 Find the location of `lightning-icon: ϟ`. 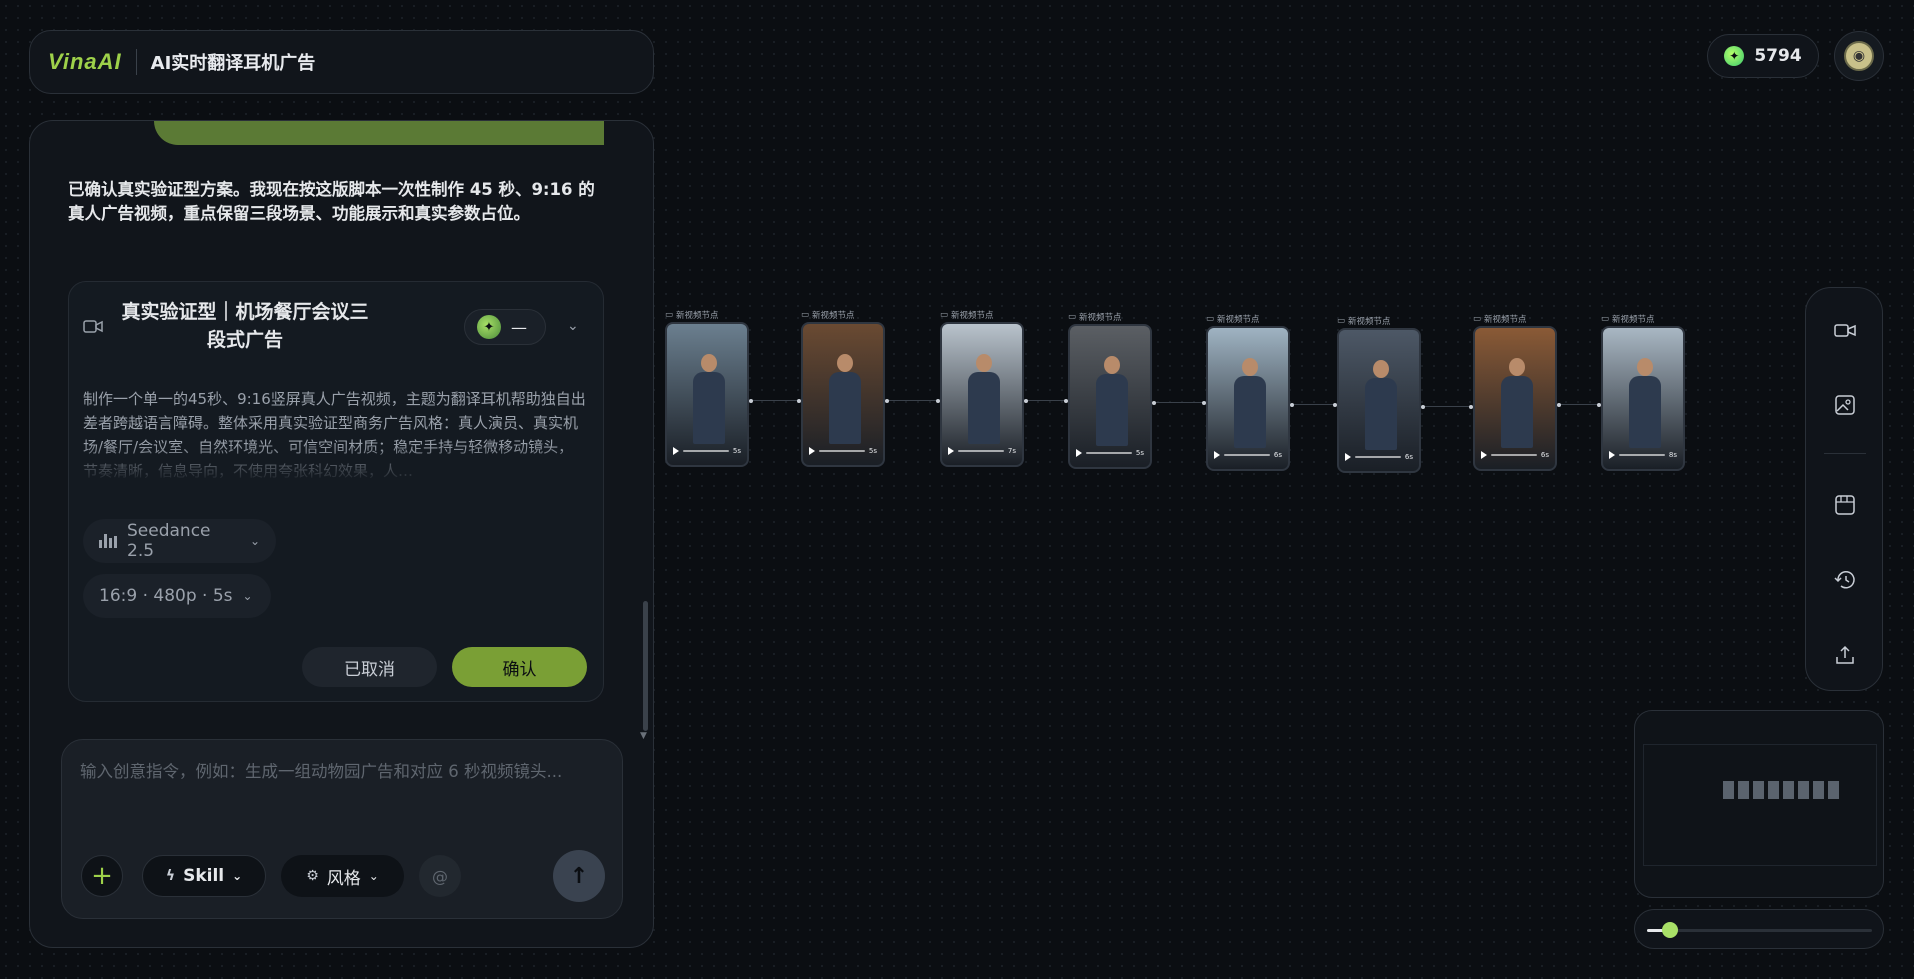

lightning-icon: ϟ is located at coordinates (170, 876).